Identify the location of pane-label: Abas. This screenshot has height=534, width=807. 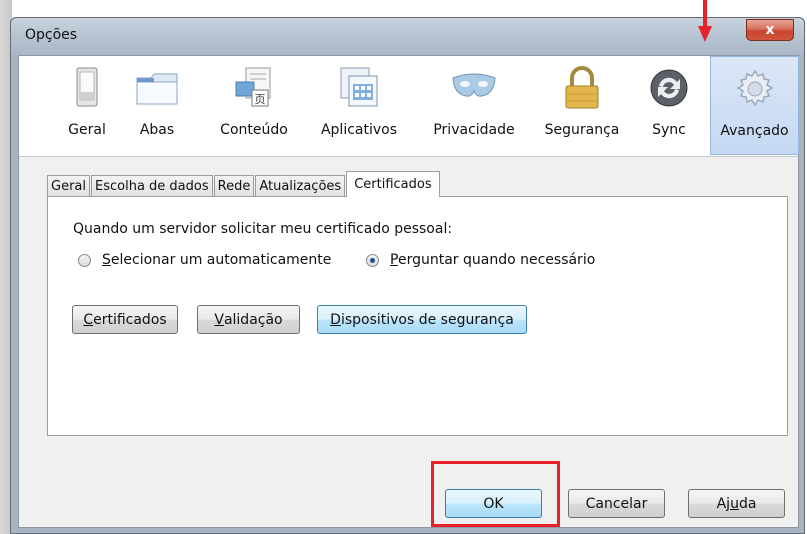
(157, 130).